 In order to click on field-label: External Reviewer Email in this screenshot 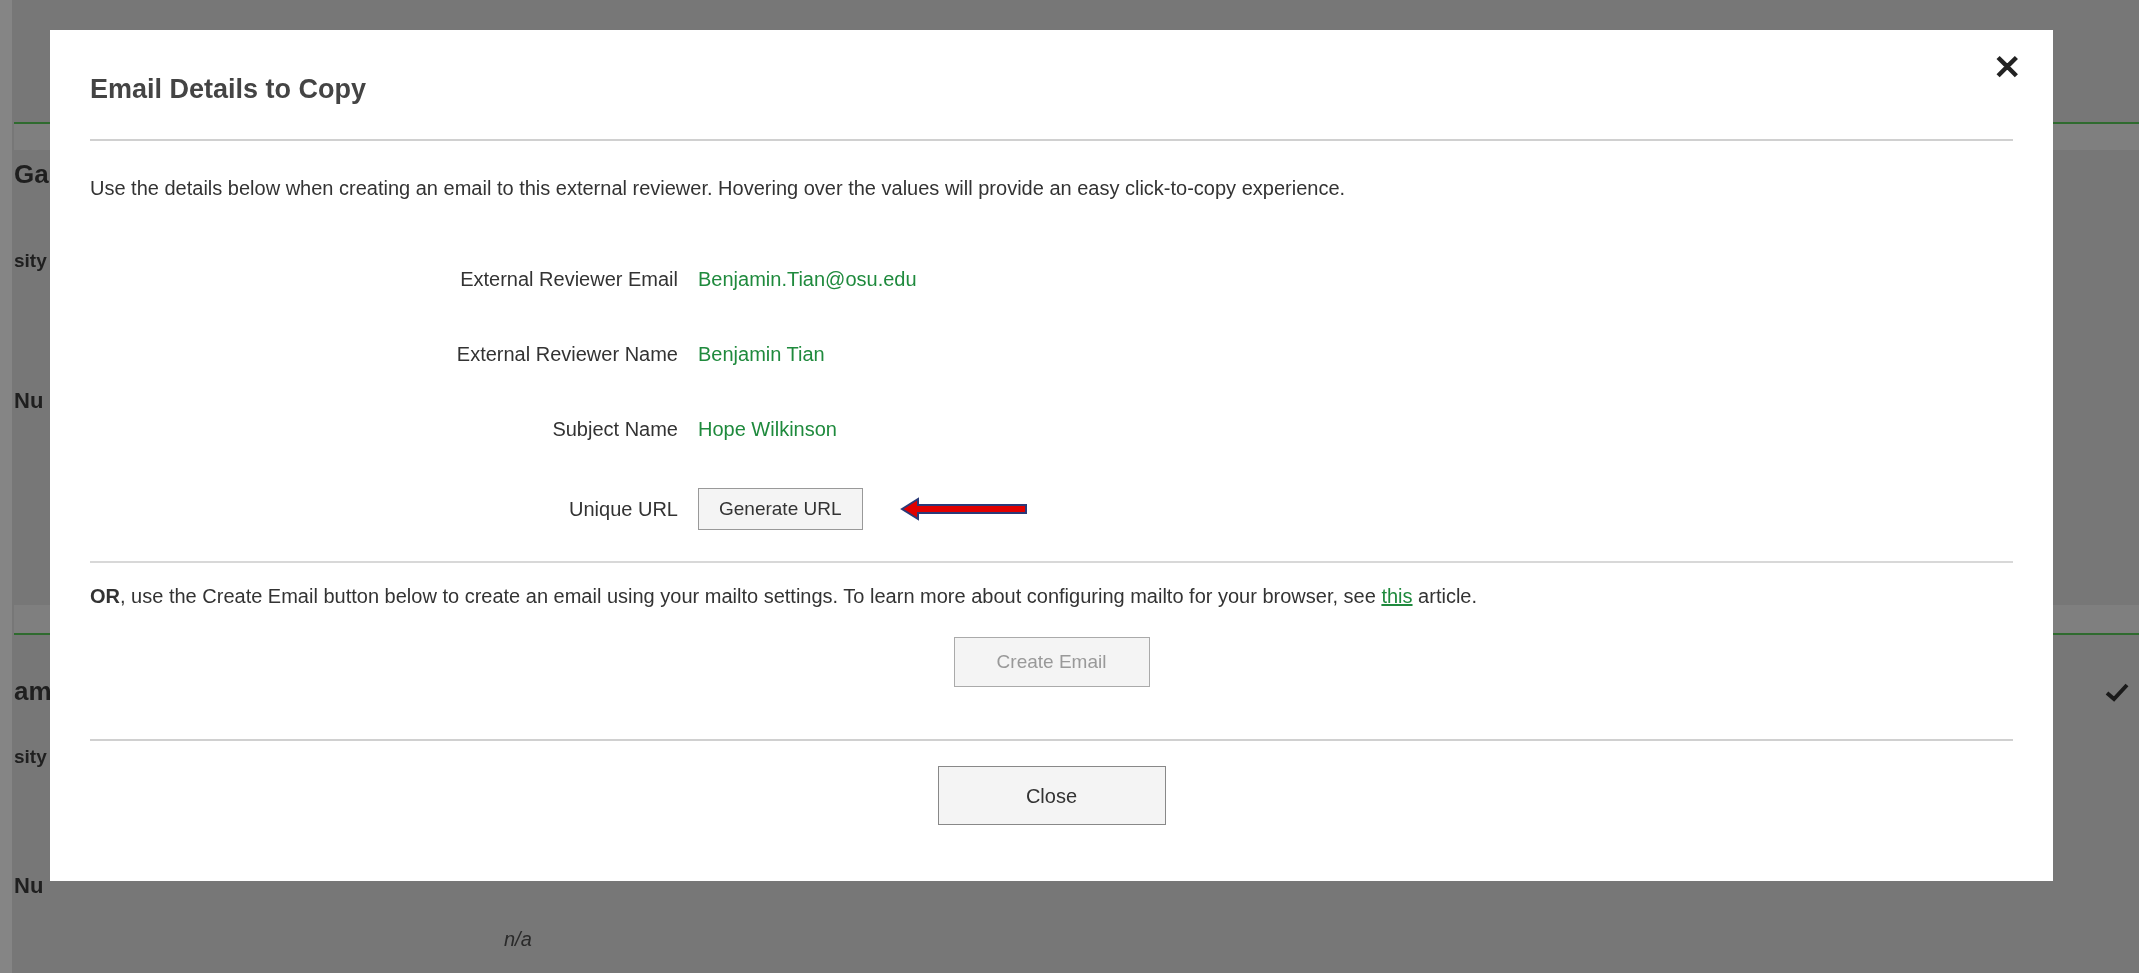, I will do `click(568, 279)`.